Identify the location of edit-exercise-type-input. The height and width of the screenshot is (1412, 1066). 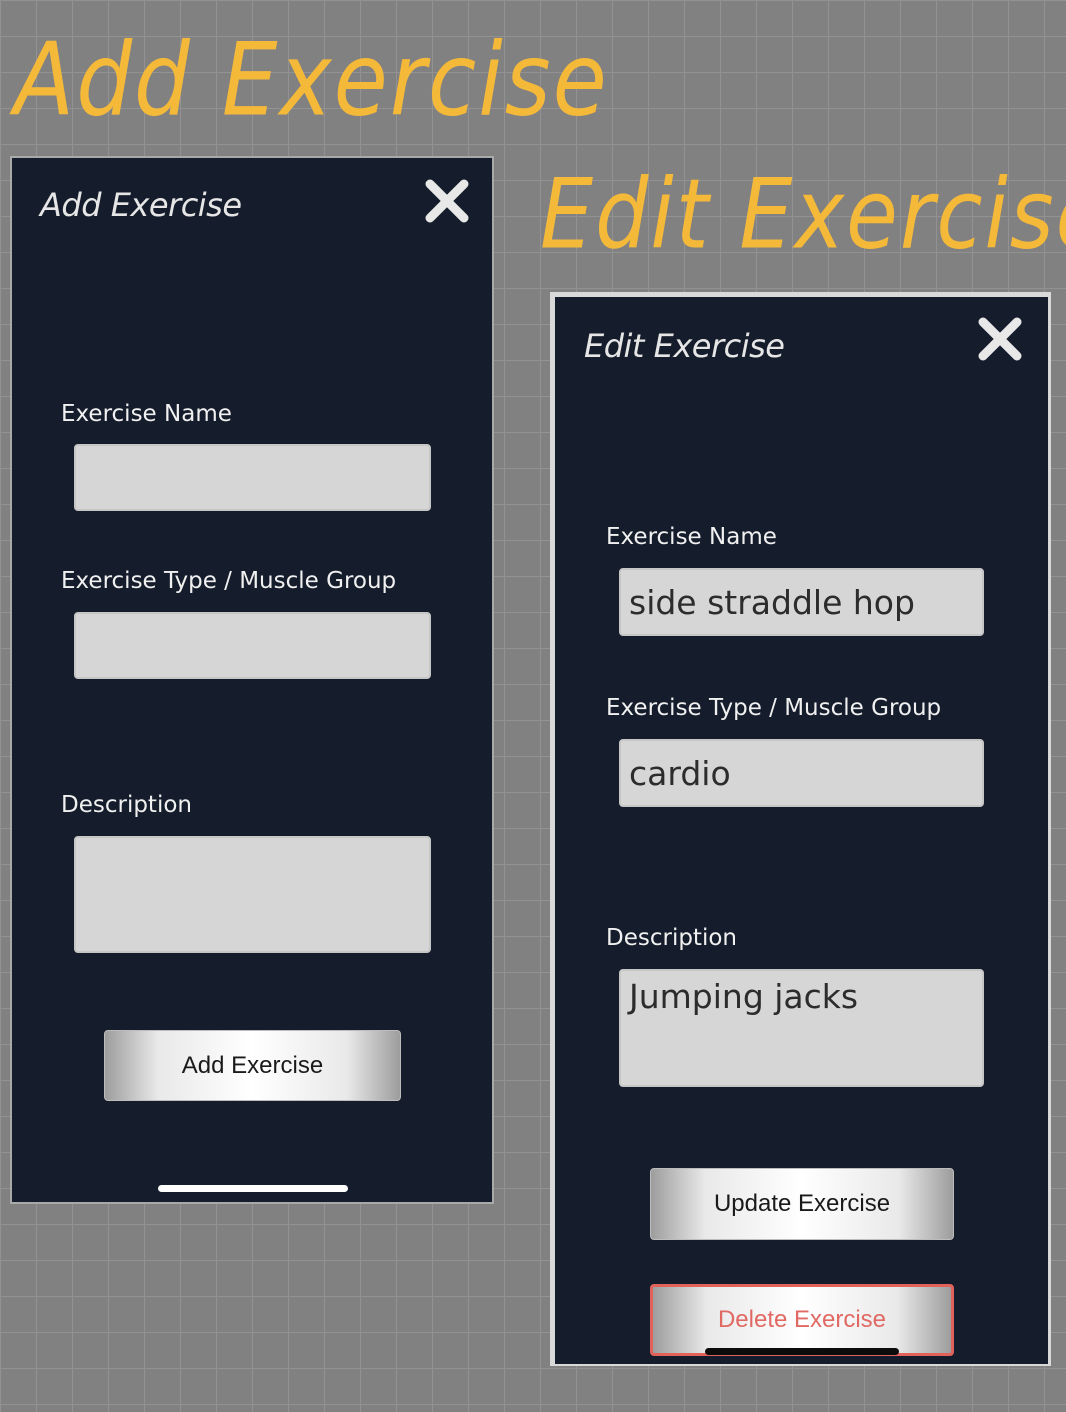
(801, 773).